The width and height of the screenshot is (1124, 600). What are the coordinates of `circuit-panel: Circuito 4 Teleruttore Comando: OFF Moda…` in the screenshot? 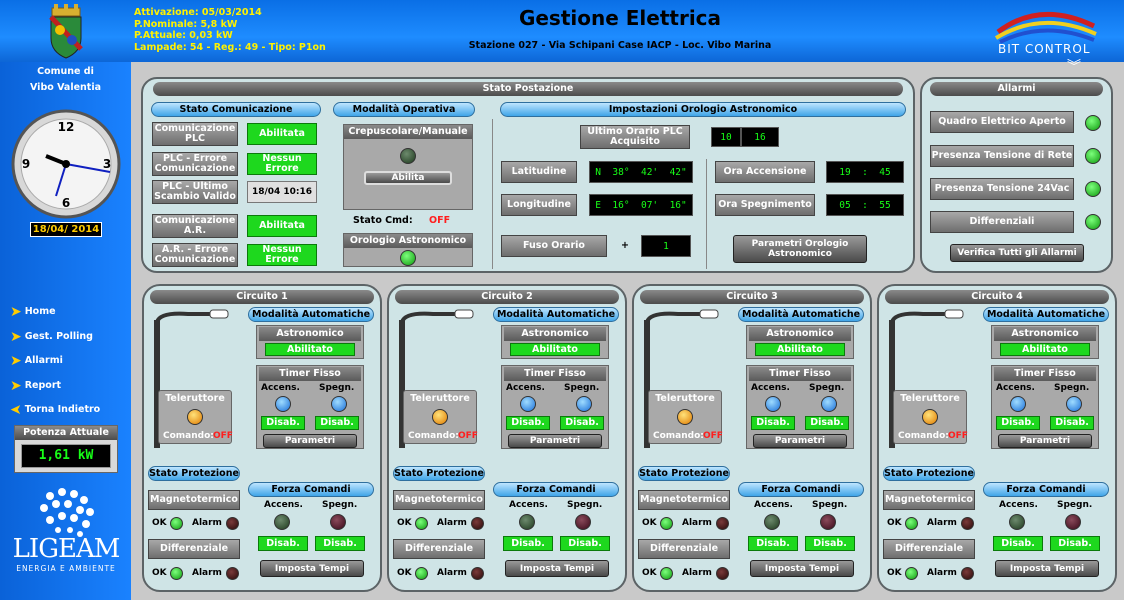 It's located at (997, 438).